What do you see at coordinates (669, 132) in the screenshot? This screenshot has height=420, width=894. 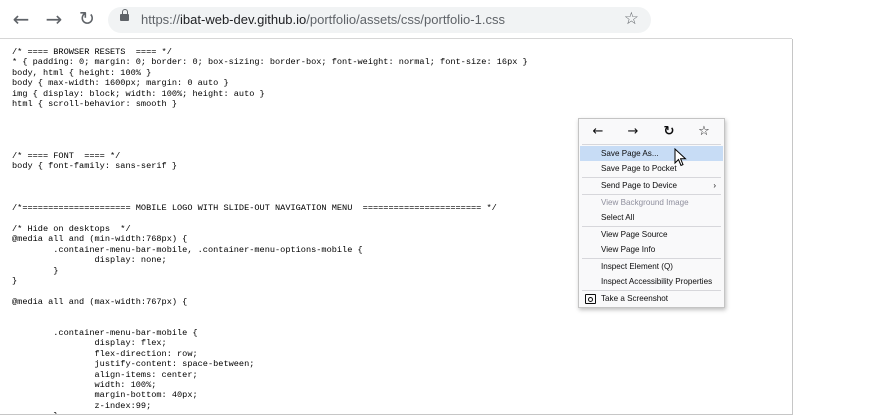 I see `context-reload-icon: ↻` at bounding box center [669, 132].